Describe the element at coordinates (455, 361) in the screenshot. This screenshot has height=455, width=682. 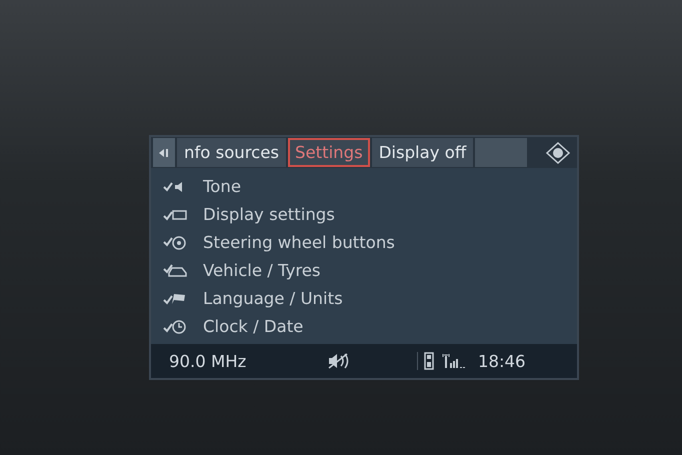
I see `signal-strength-icon` at that location.